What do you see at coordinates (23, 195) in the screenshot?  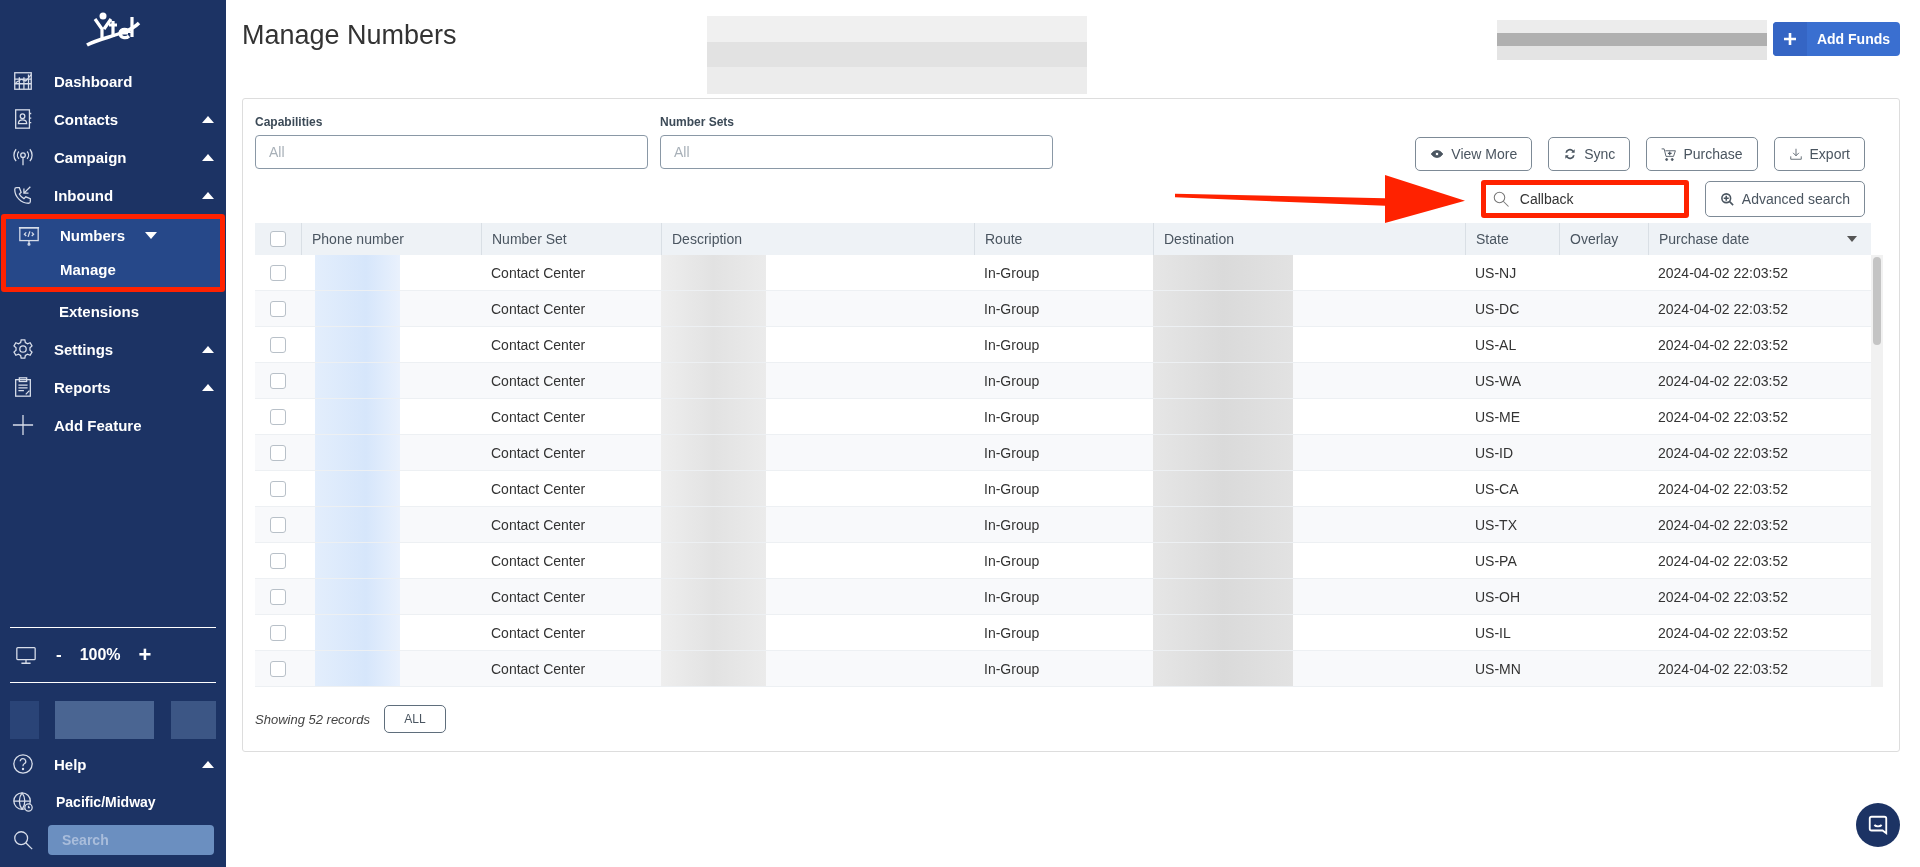 I see `phone-icon` at bounding box center [23, 195].